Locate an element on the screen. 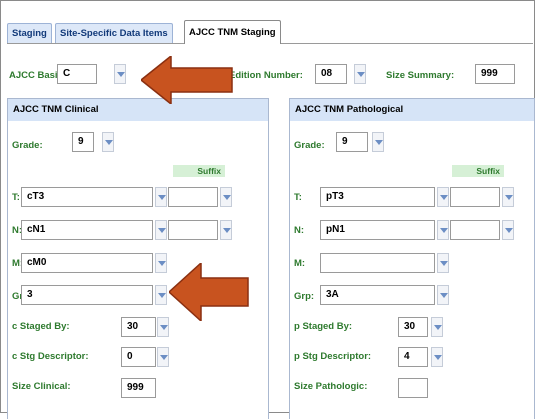 Image resolution: width=535 pixels, height=419 pixels. pathological-n-dropdown is located at coordinates (443, 230).